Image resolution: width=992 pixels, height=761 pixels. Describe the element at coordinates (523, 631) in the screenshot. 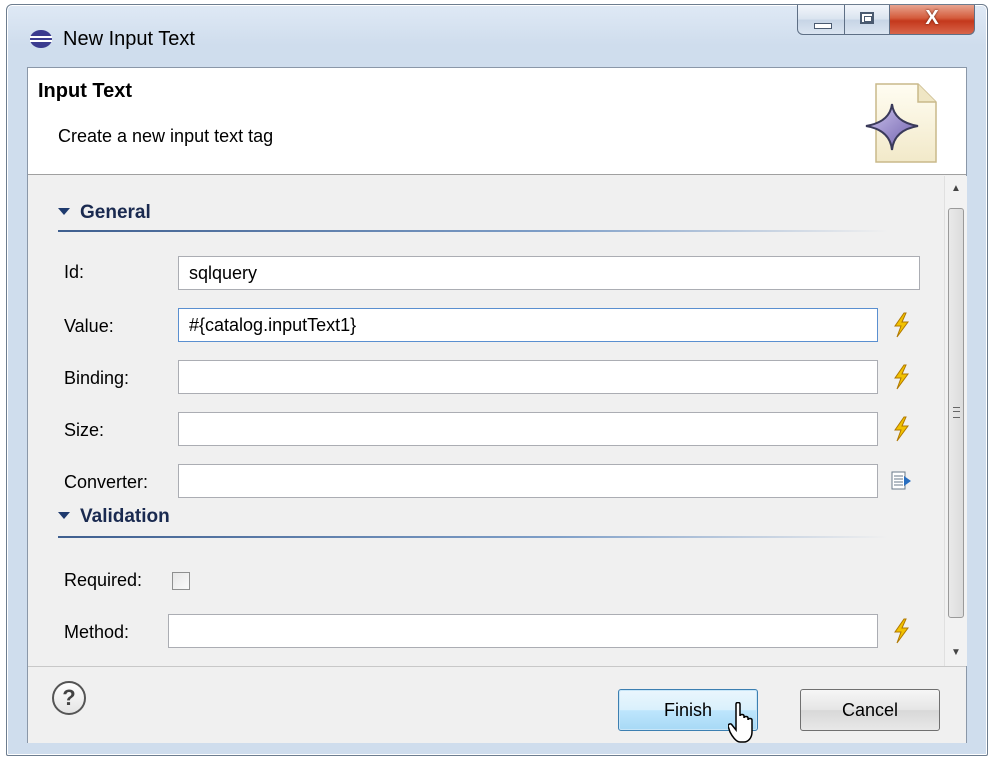

I see `method-field` at that location.